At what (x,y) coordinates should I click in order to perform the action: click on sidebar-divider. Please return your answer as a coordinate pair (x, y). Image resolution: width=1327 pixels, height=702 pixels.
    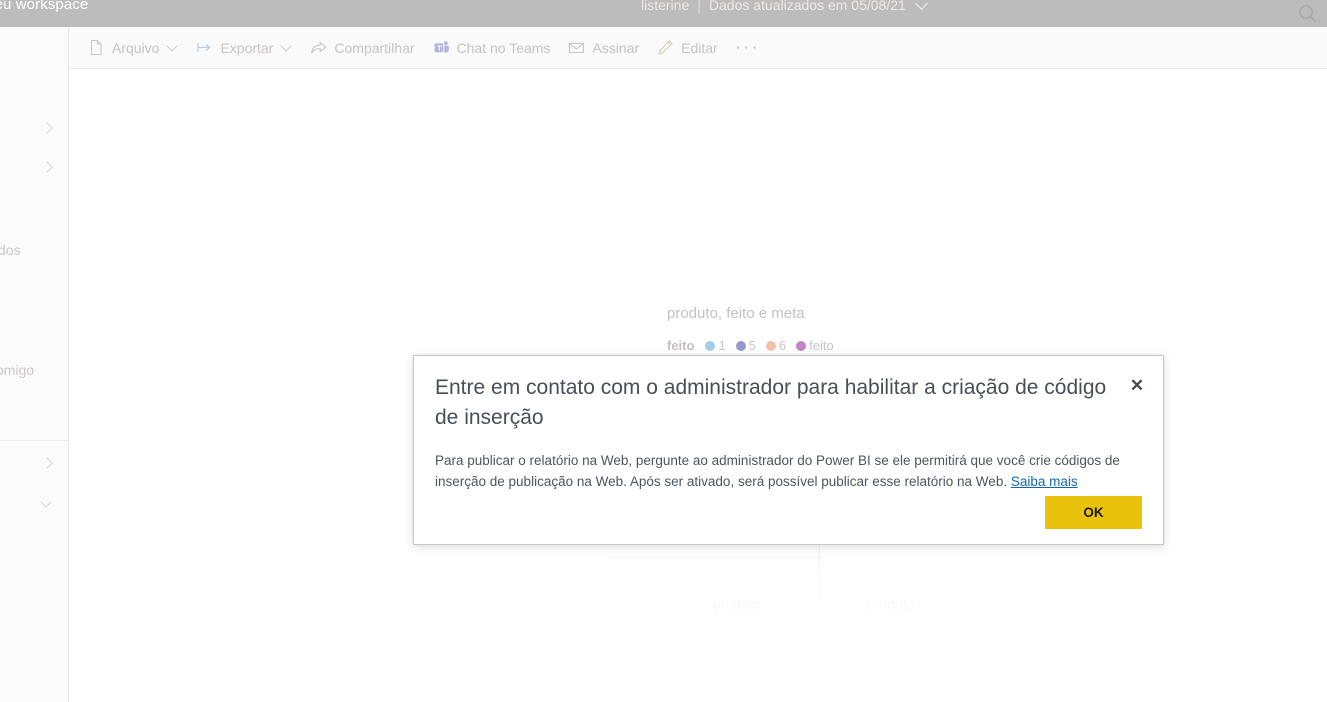
    Looking at the image, I should click on (34, 440).